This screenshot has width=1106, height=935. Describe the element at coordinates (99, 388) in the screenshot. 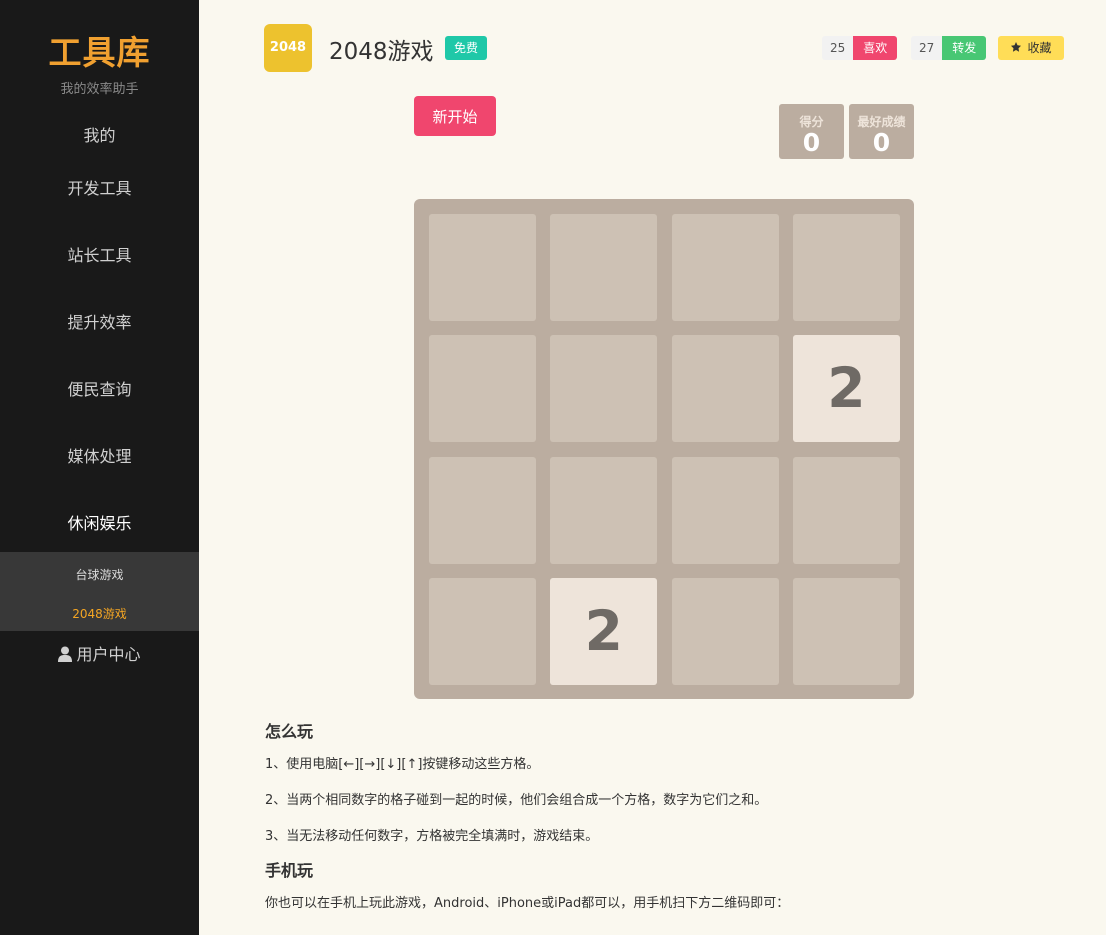

I see `nav-item-query: 便民查询` at that location.